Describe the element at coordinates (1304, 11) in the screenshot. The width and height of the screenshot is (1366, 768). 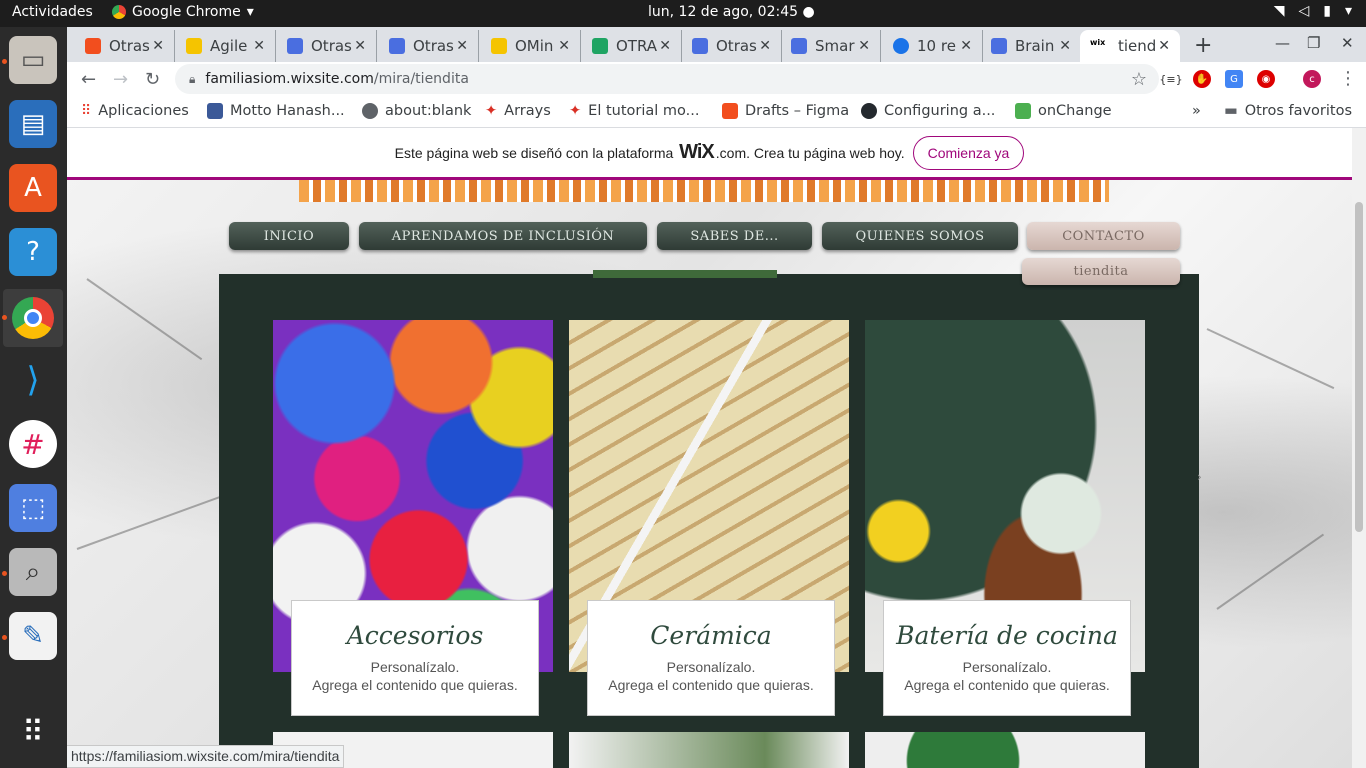
I see `volume-icon: ◁` at that location.